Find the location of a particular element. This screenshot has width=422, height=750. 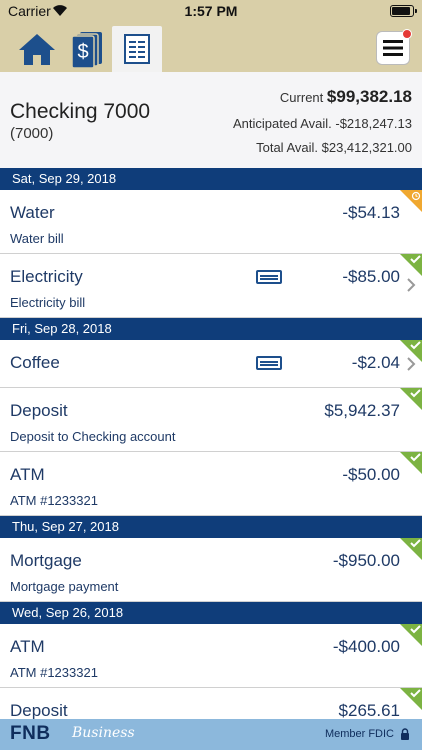

business-wordmark: Business is located at coordinates (103, 733).